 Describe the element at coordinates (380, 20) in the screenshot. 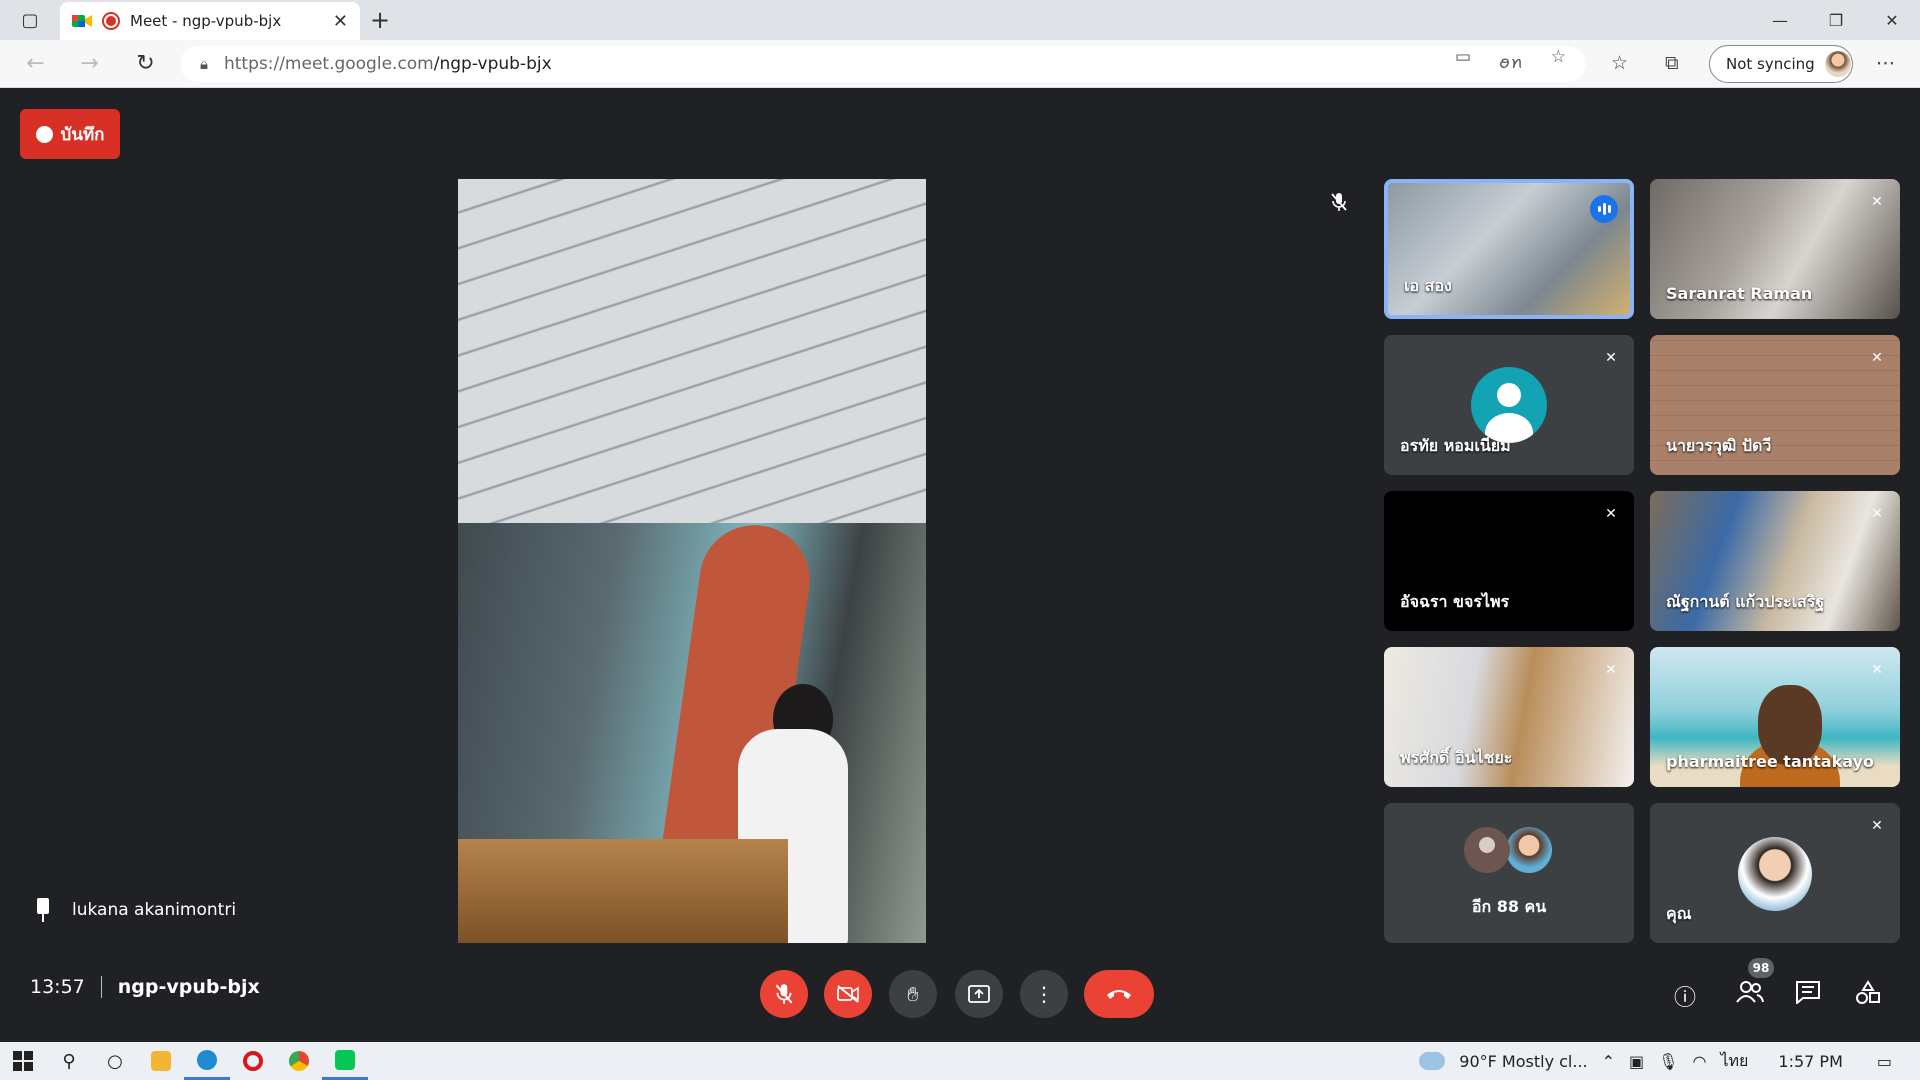

I see `new-tab-icon: +` at that location.